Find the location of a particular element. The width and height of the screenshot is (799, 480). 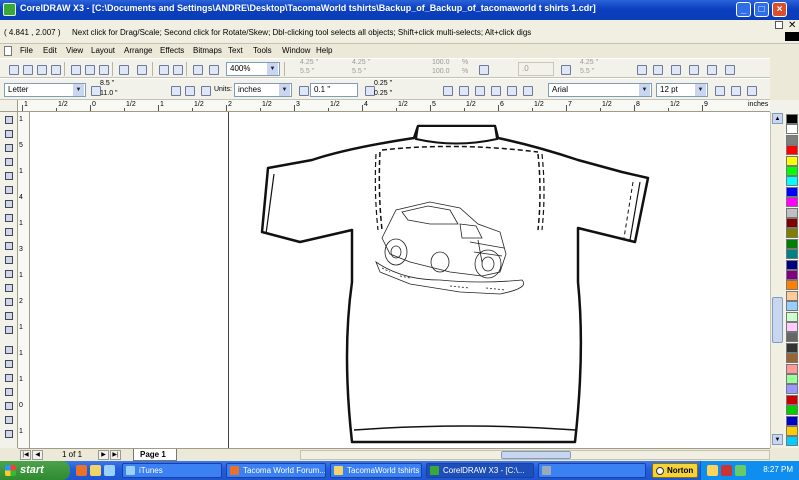

first-page-button: |◀ is located at coordinates (25, 455).